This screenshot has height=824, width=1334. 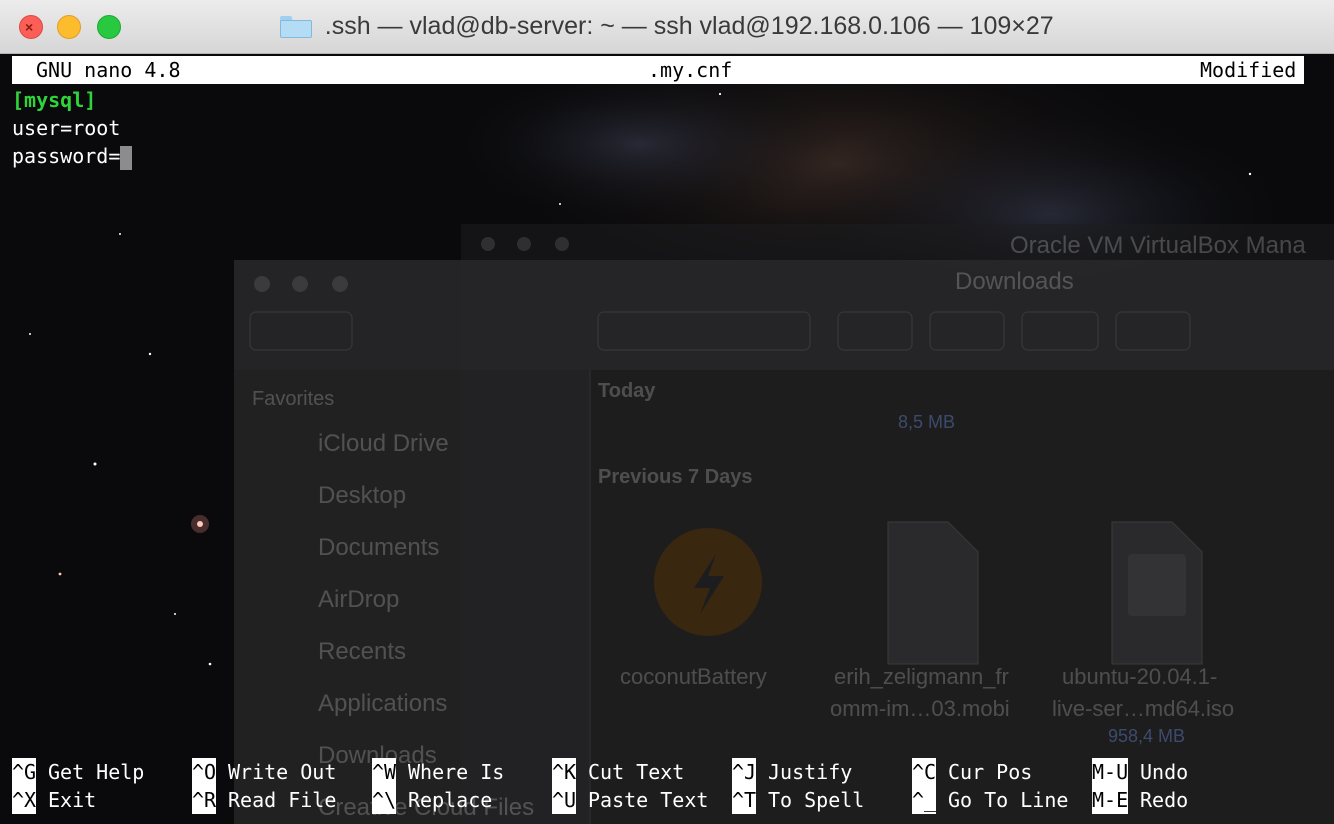 I want to click on shortcut-undo: M-U Undo, so click(x=1140, y=772).